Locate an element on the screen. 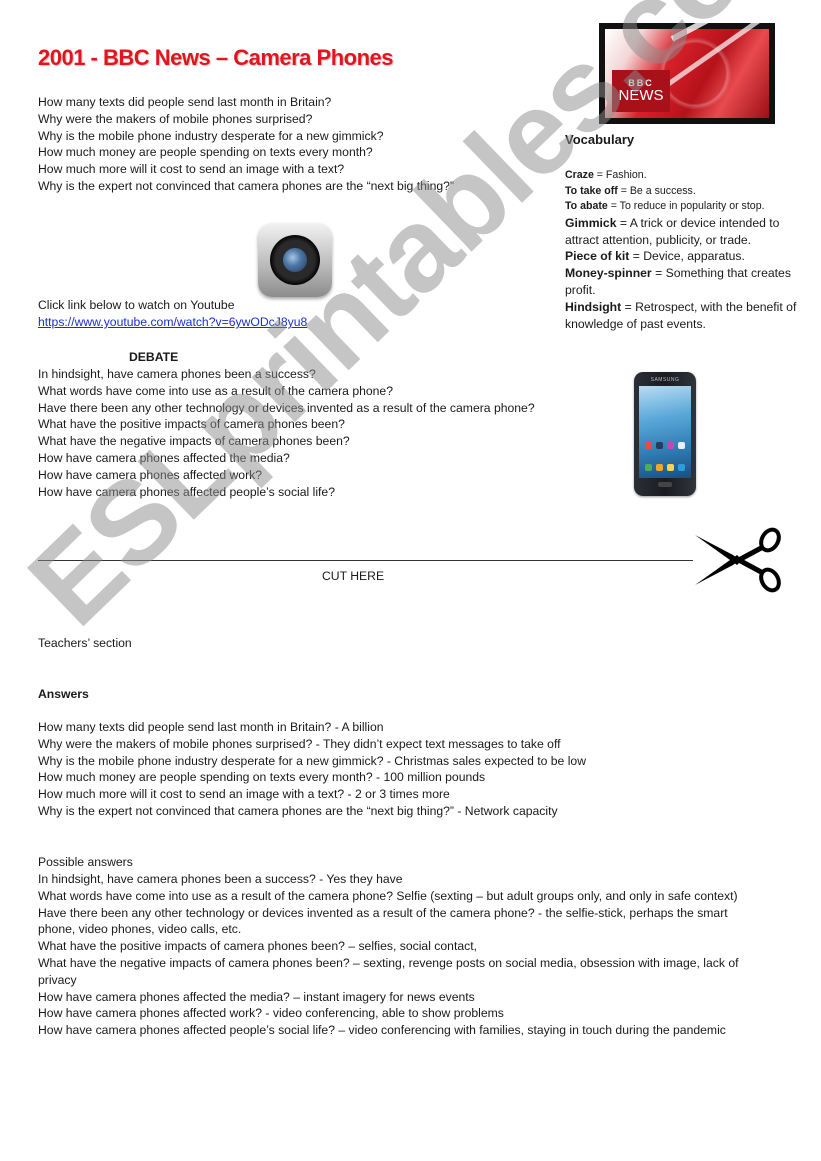 The width and height of the screenshot is (821, 1161). possible-answer-item: phone, video phones, video calls, etc. is located at coordinates (140, 929).